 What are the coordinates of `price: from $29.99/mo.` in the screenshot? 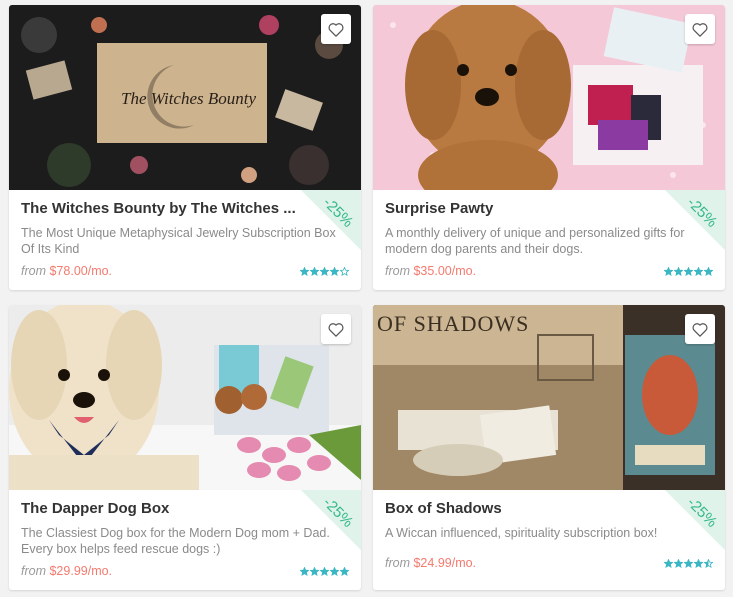 It's located at (67, 571).